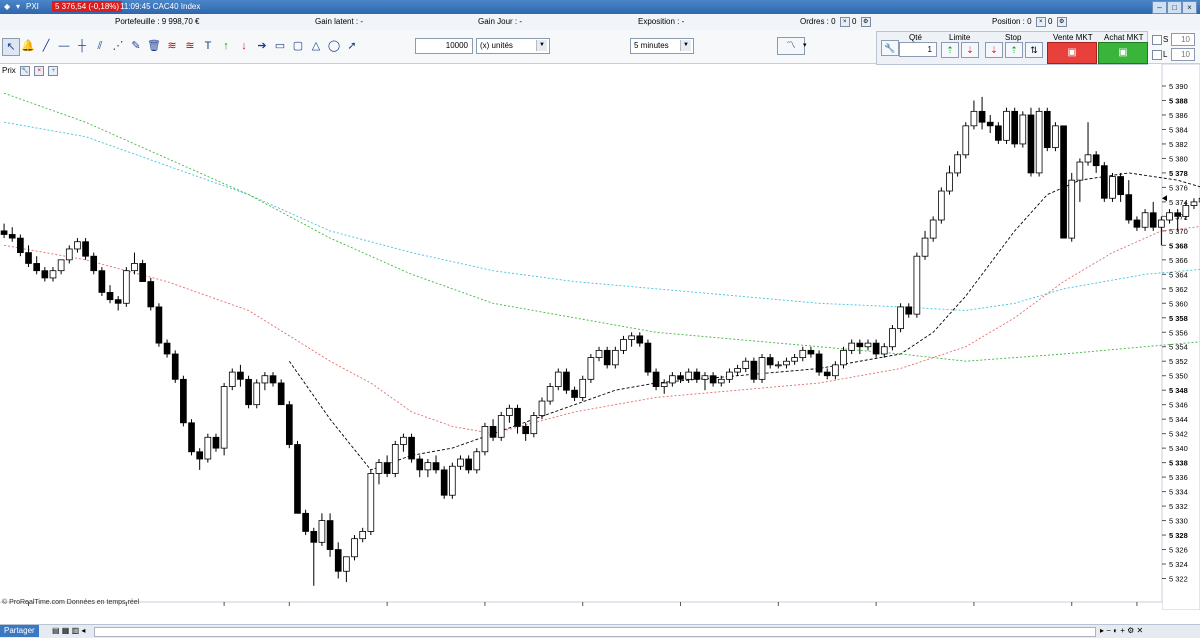  I want to click on fan-icon: ⋰, so click(118, 46).